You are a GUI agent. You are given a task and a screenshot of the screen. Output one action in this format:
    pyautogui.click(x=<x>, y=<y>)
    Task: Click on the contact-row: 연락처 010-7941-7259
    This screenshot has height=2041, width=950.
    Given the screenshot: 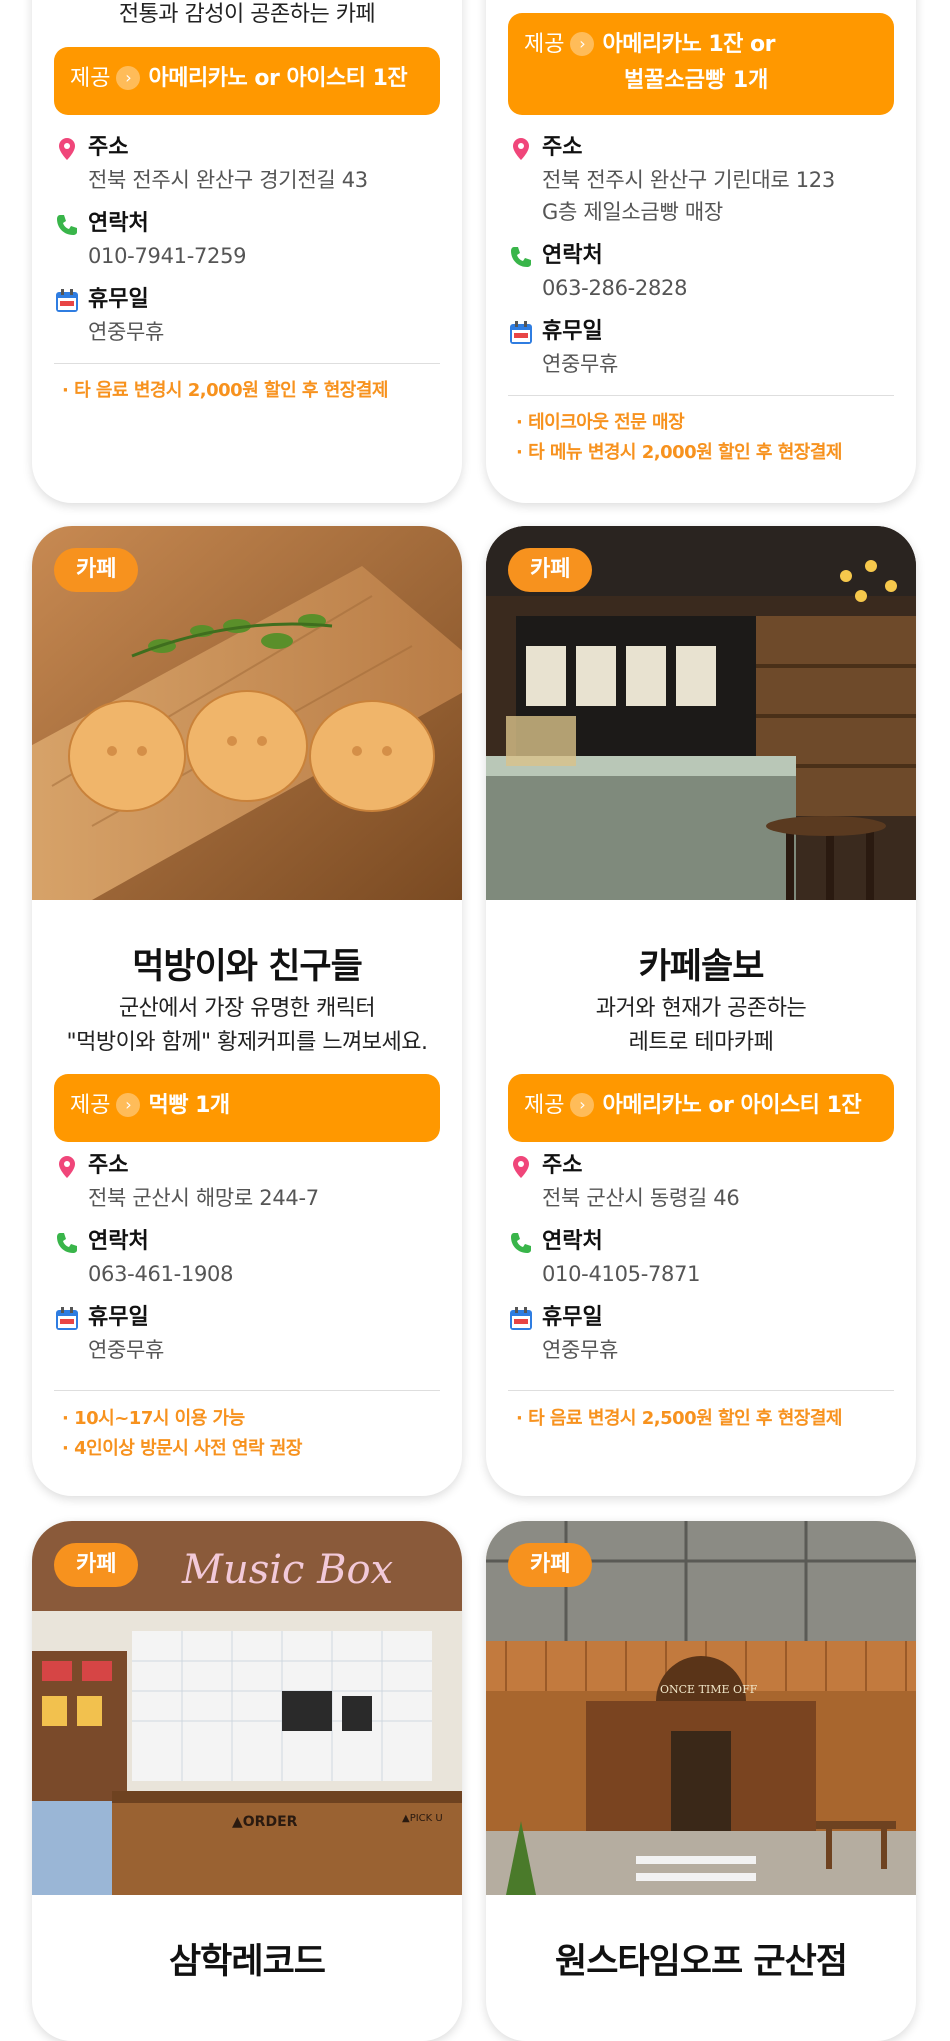 What is the action you would take?
    pyautogui.click(x=247, y=240)
    